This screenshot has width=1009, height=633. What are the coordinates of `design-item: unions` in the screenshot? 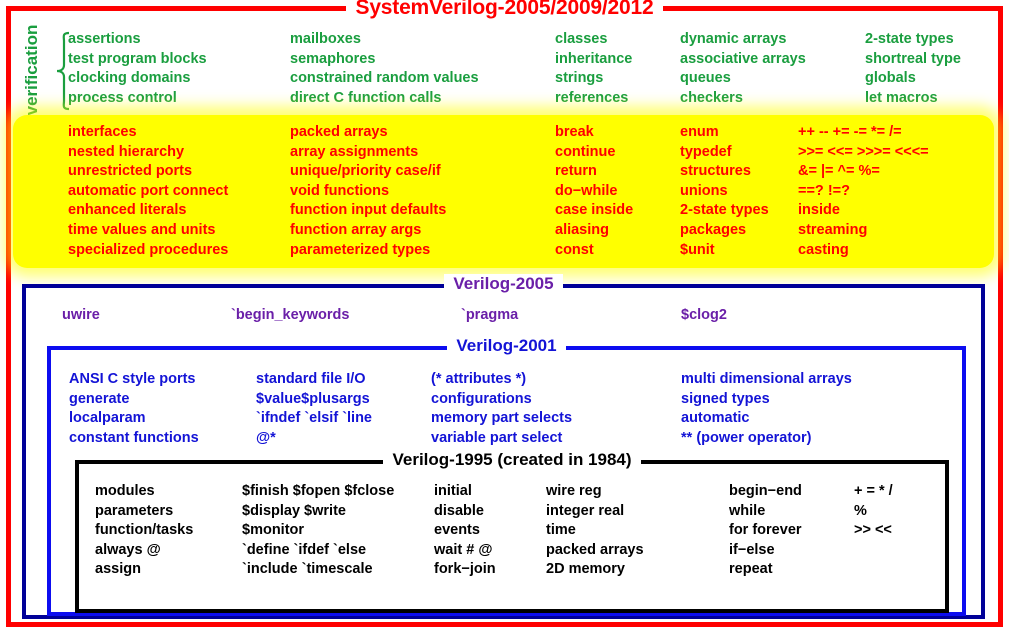 It's located at (704, 190).